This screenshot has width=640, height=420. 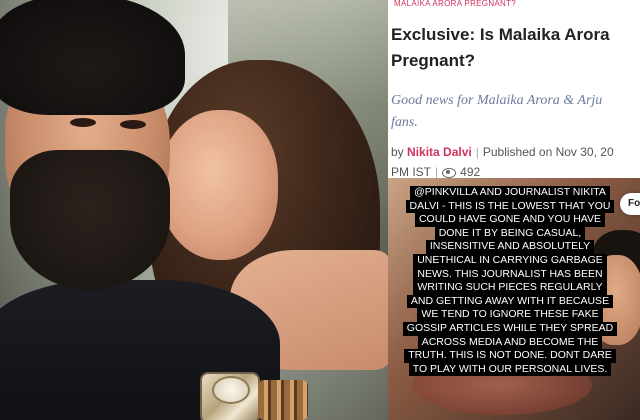 What do you see at coordinates (514, 4) in the screenshot?
I see `top-banner: MALAIKA ARORA PREGNANT?` at bounding box center [514, 4].